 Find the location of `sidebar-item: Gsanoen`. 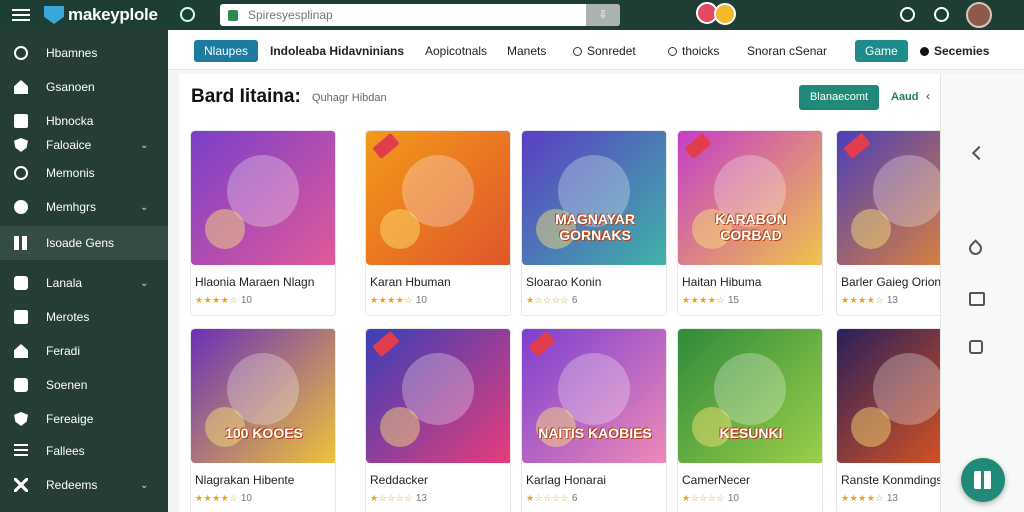

sidebar-item: Gsanoen is located at coordinates (84, 87).